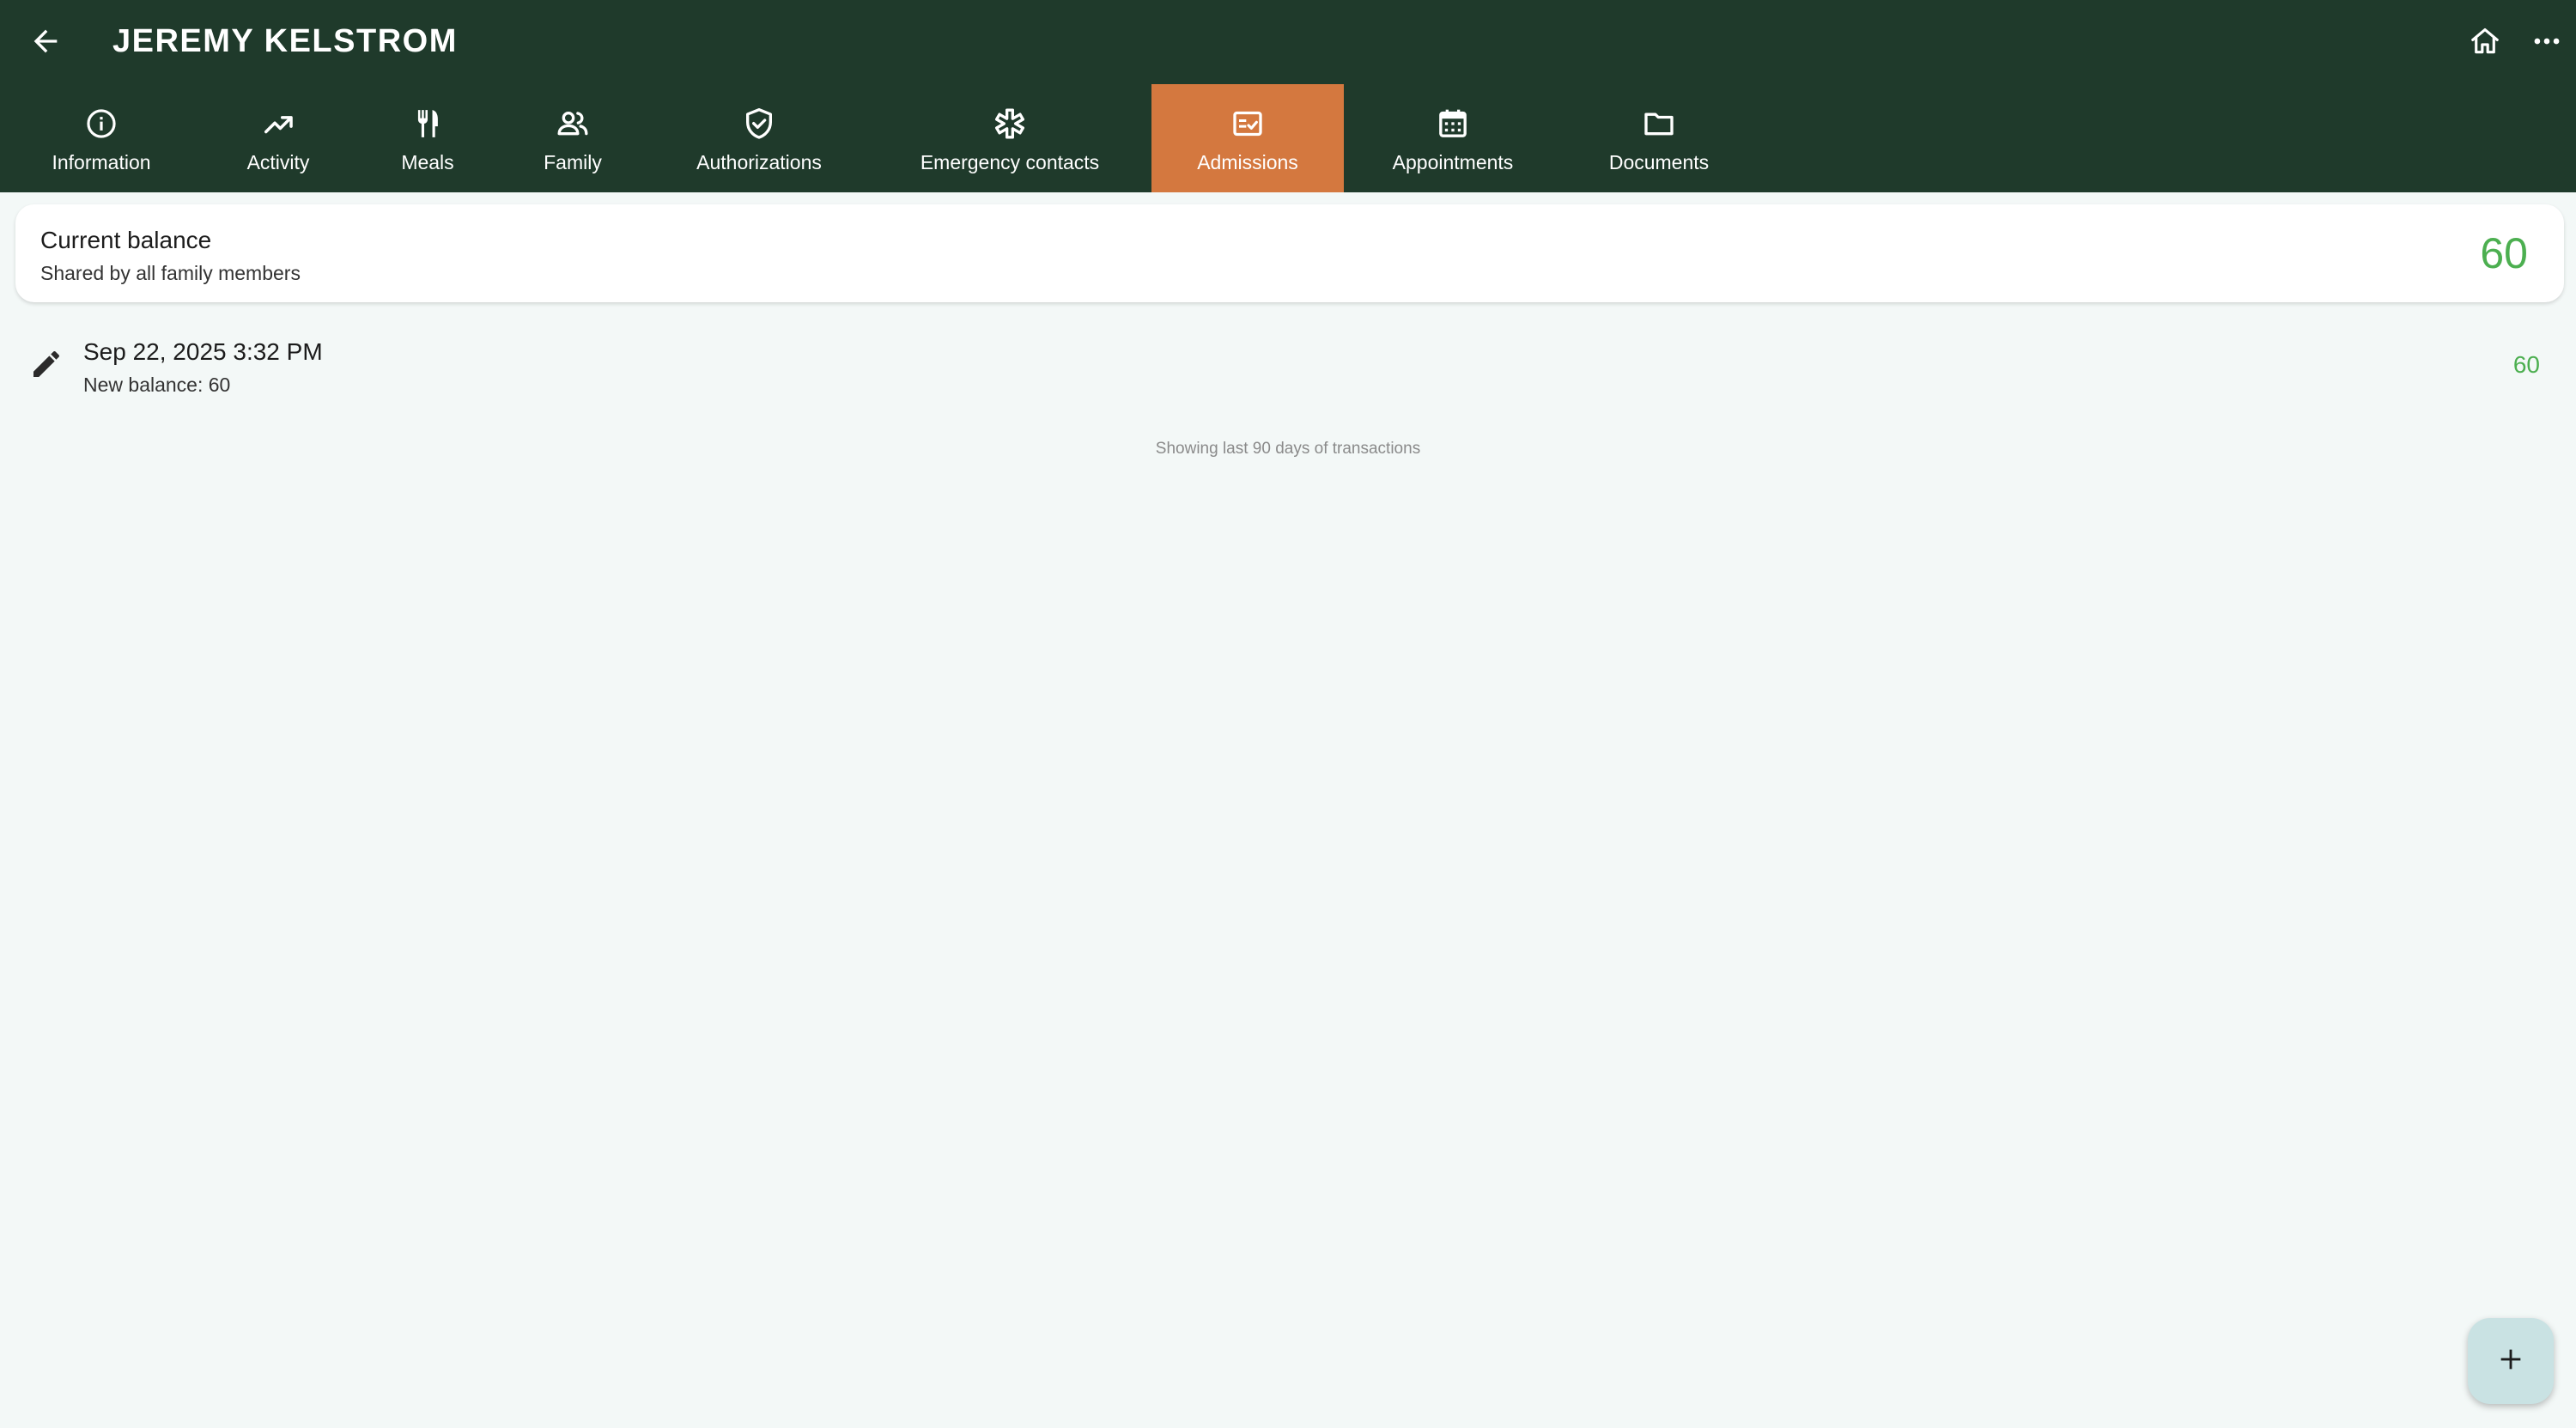 This screenshot has height=1428, width=2576. What do you see at coordinates (1288, 366) in the screenshot?
I see `transaction-row: Sep 22, 2025 3:32 PM New balance: 60 60` at bounding box center [1288, 366].